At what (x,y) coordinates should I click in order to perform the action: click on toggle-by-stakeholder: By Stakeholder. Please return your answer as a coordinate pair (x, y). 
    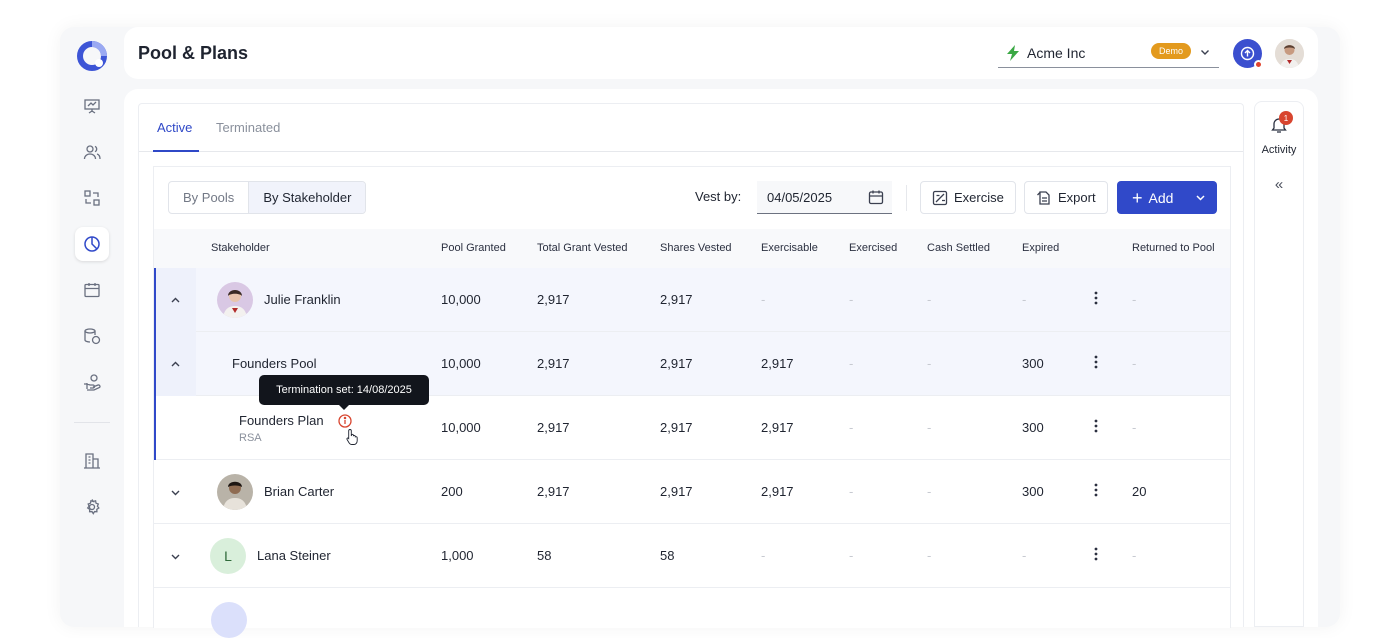
    Looking at the image, I should click on (307, 197).